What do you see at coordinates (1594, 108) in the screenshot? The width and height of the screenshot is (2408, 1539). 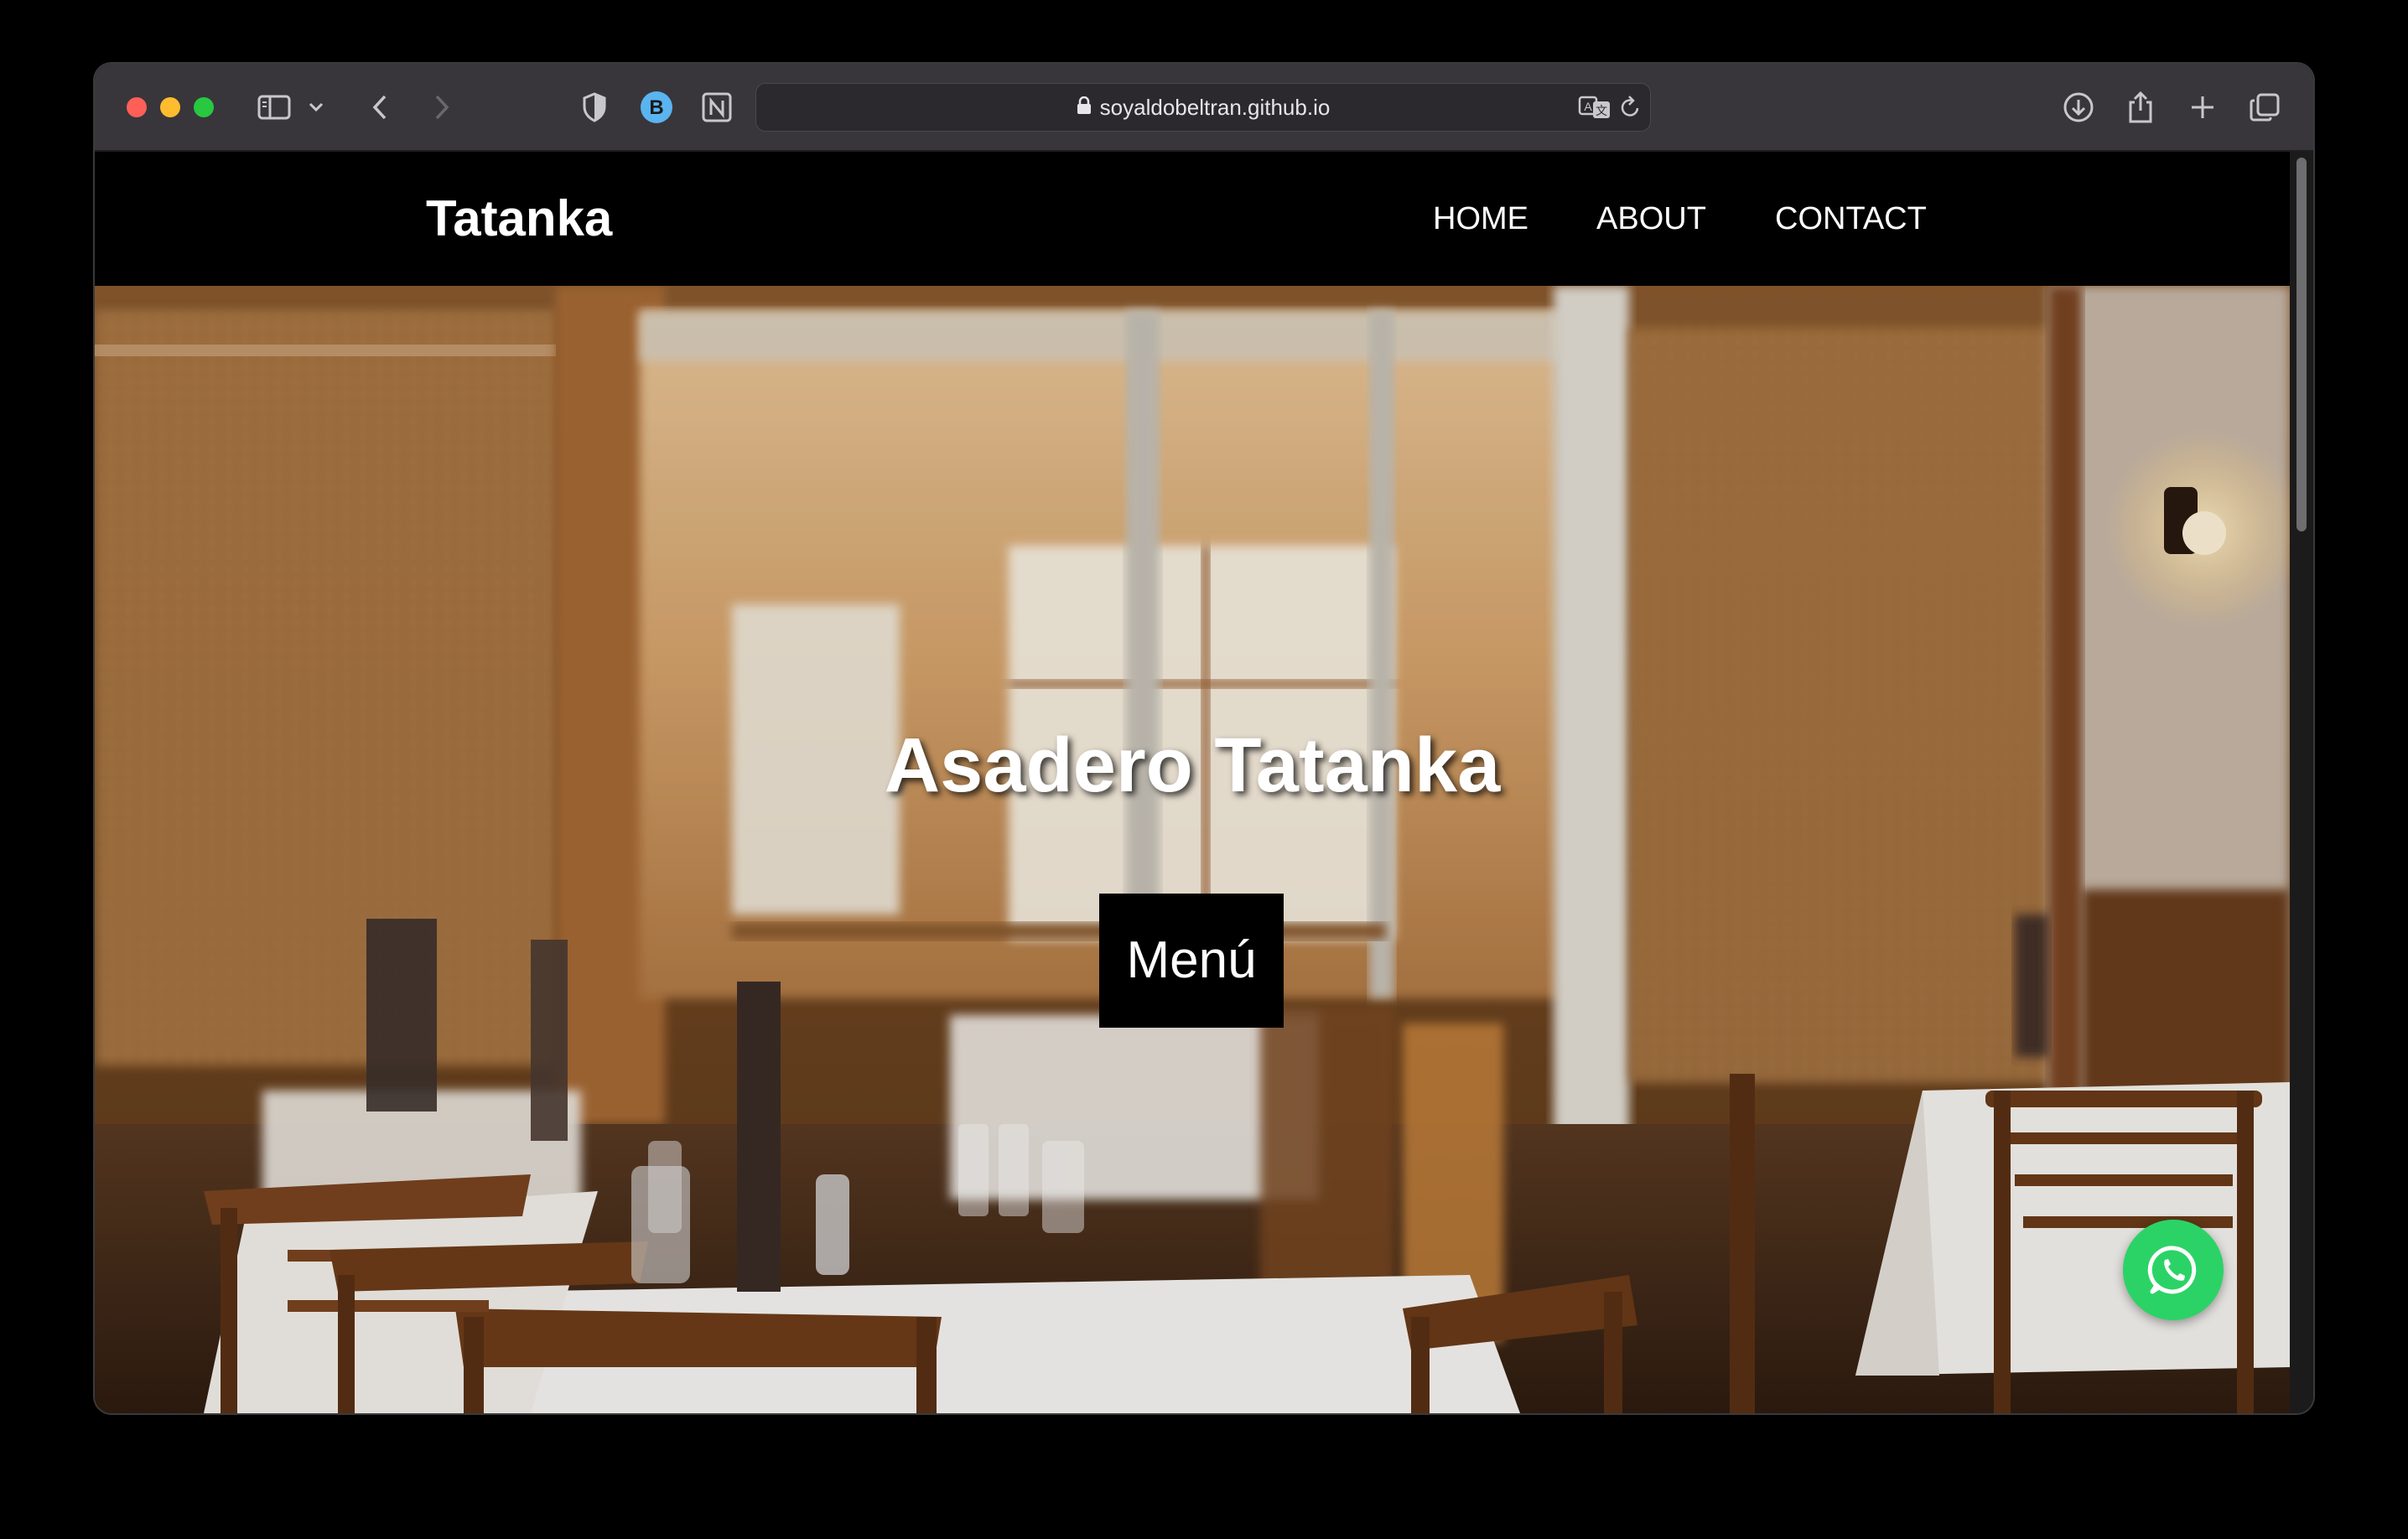 I see `translate-icon: A文` at bounding box center [1594, 108].